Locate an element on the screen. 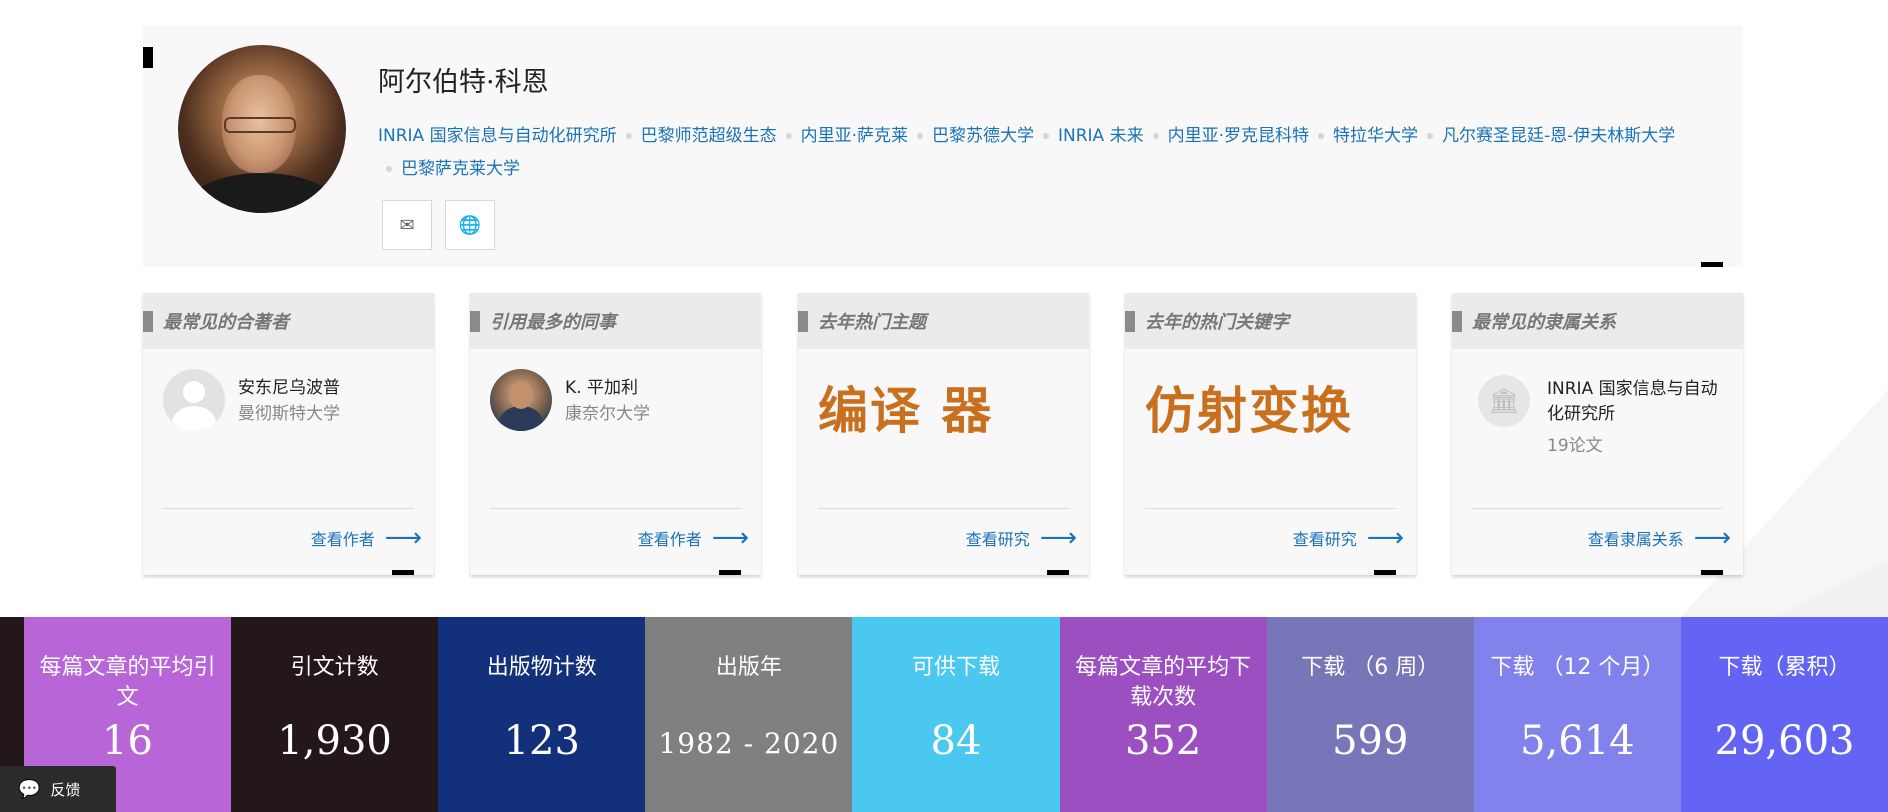 The image size is (1888, 812). institution-name: INRIA 国家信息与自动化研究所 is located at coordinates (1637, 402).